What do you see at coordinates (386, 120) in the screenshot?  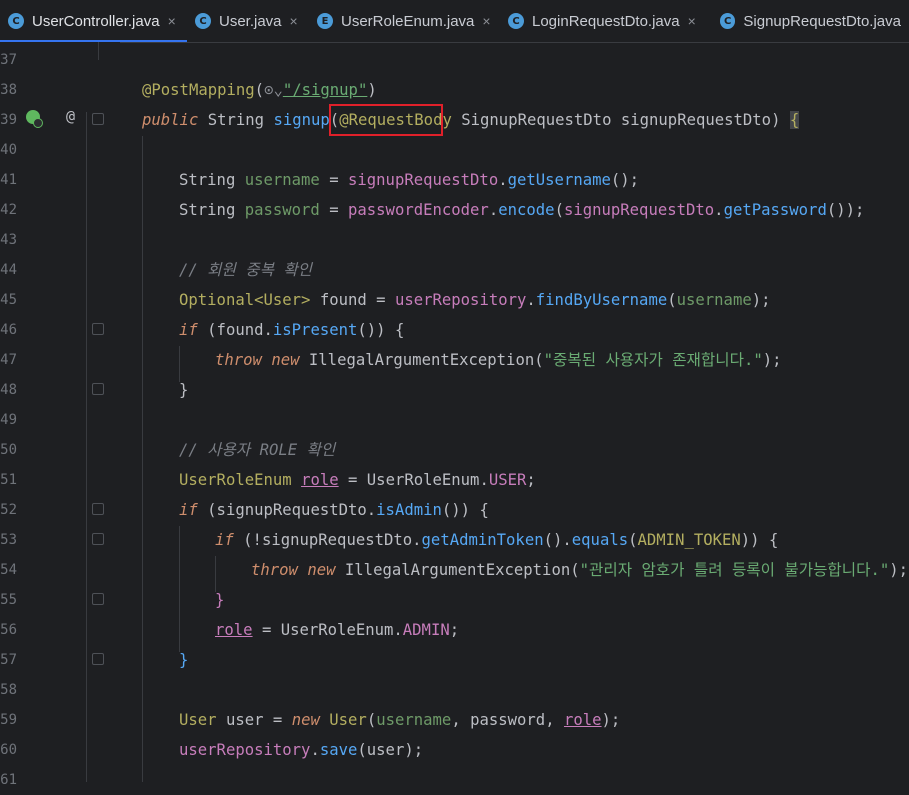 I see `highlight-box` at bounding box center [386, 120].